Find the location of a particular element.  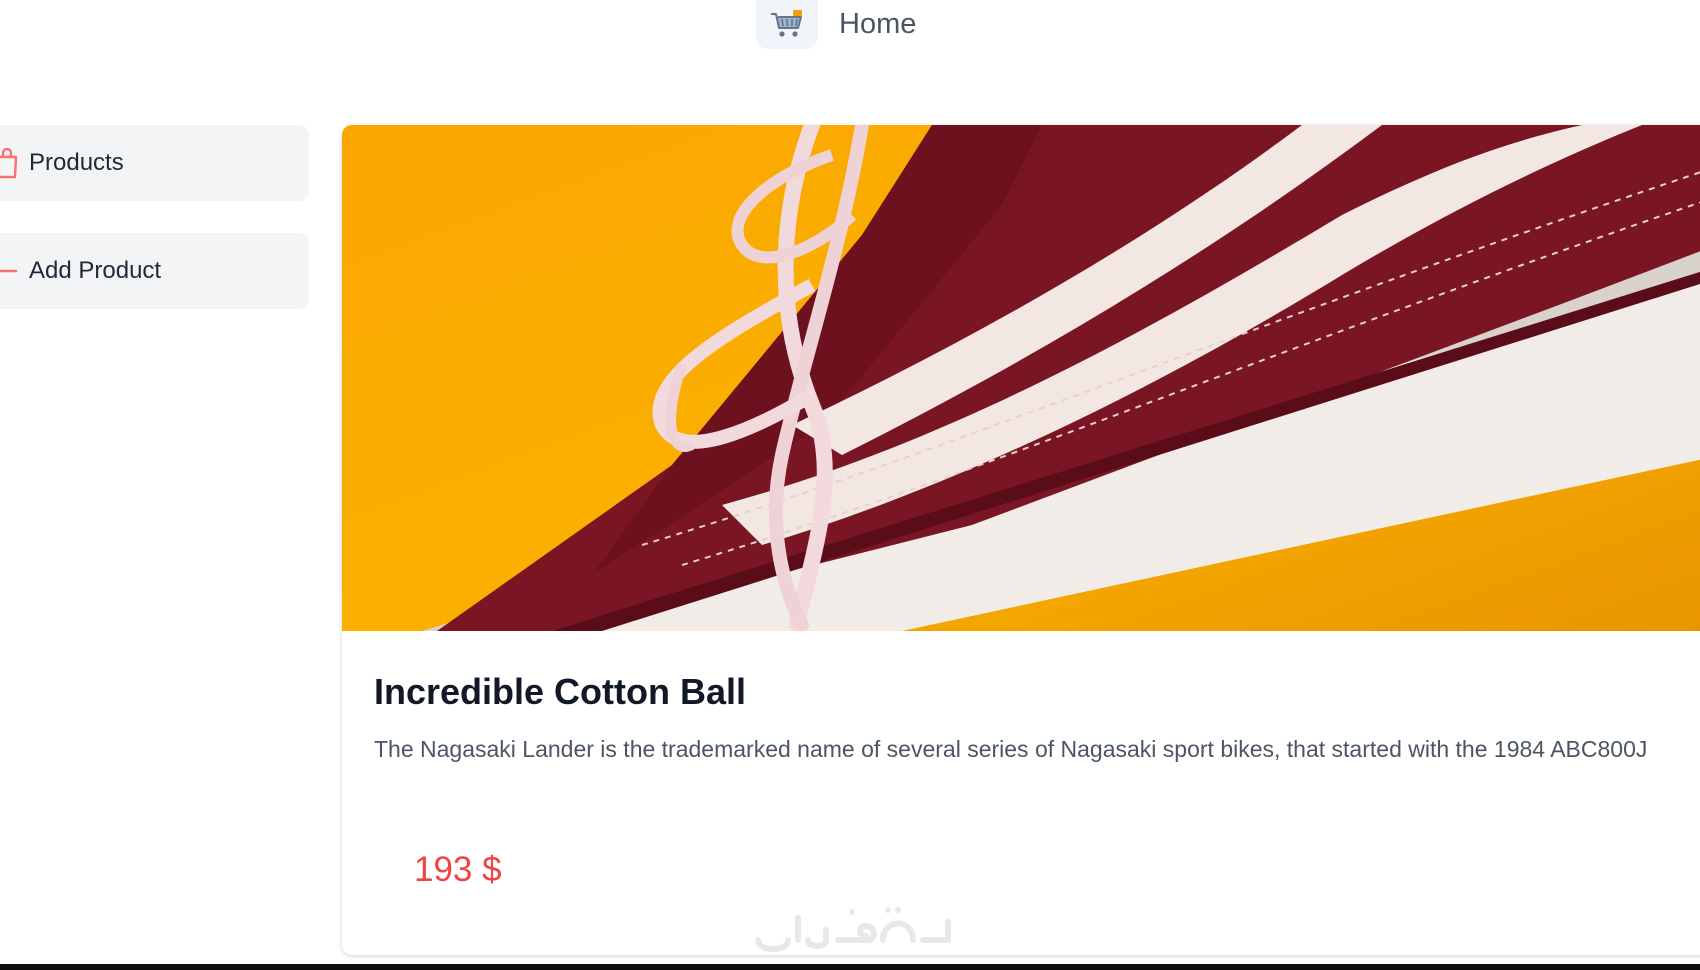

shopping-cart-icon is located at coordinates (786, 23).